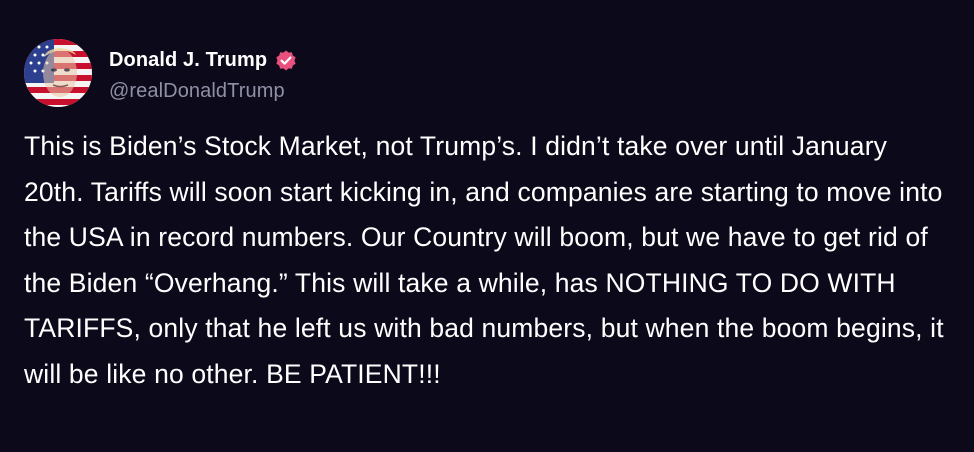 This screenshot has height=452, width=974. I want to click on author-info: Donald J. Trump @realDonaldTrump, so click(203, 73).